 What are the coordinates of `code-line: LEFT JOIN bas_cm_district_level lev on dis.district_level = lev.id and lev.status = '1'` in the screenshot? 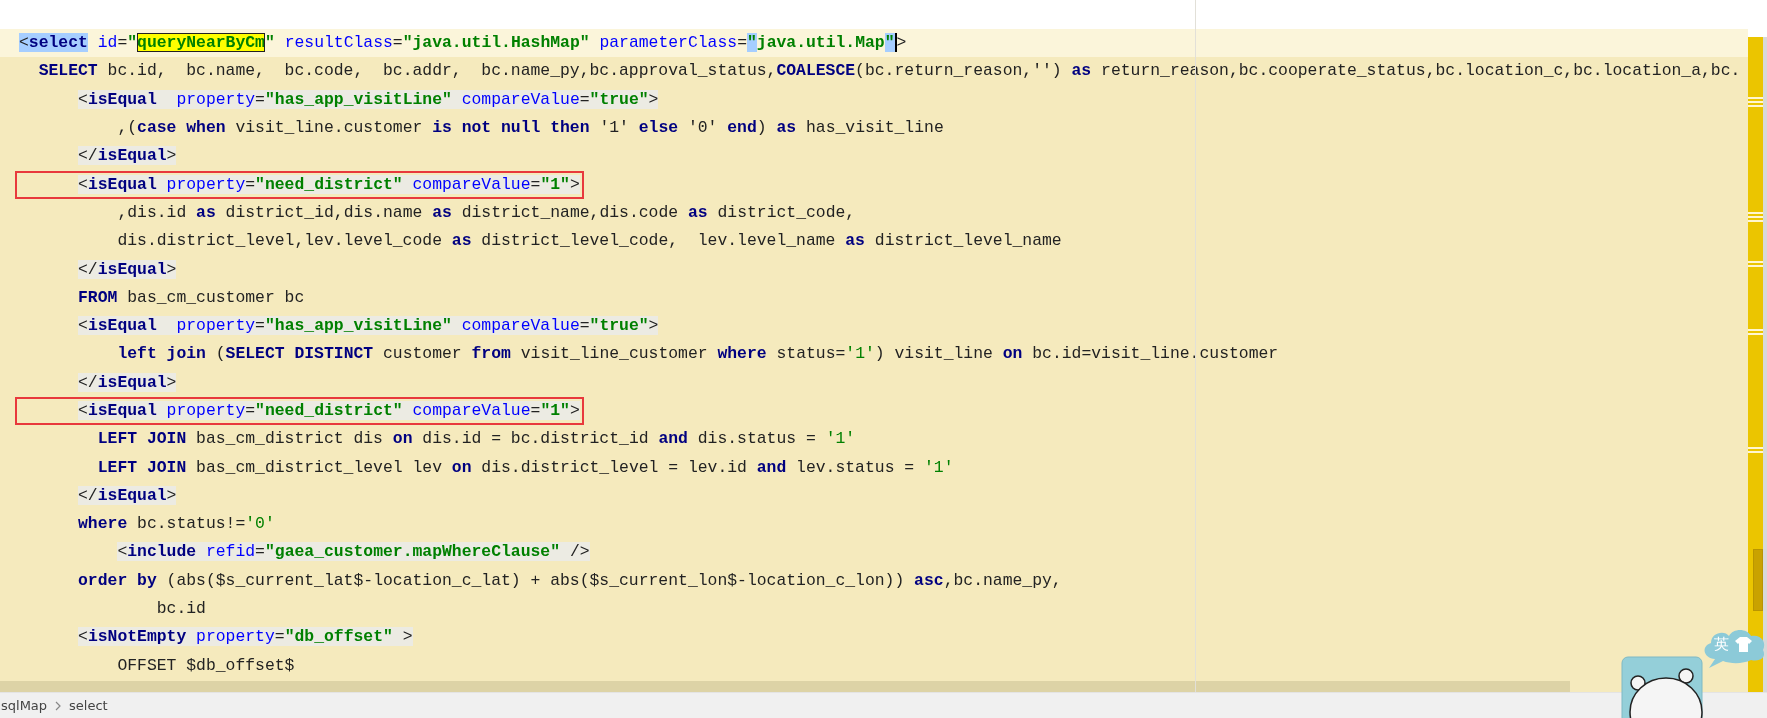 It's located at (525, 467).